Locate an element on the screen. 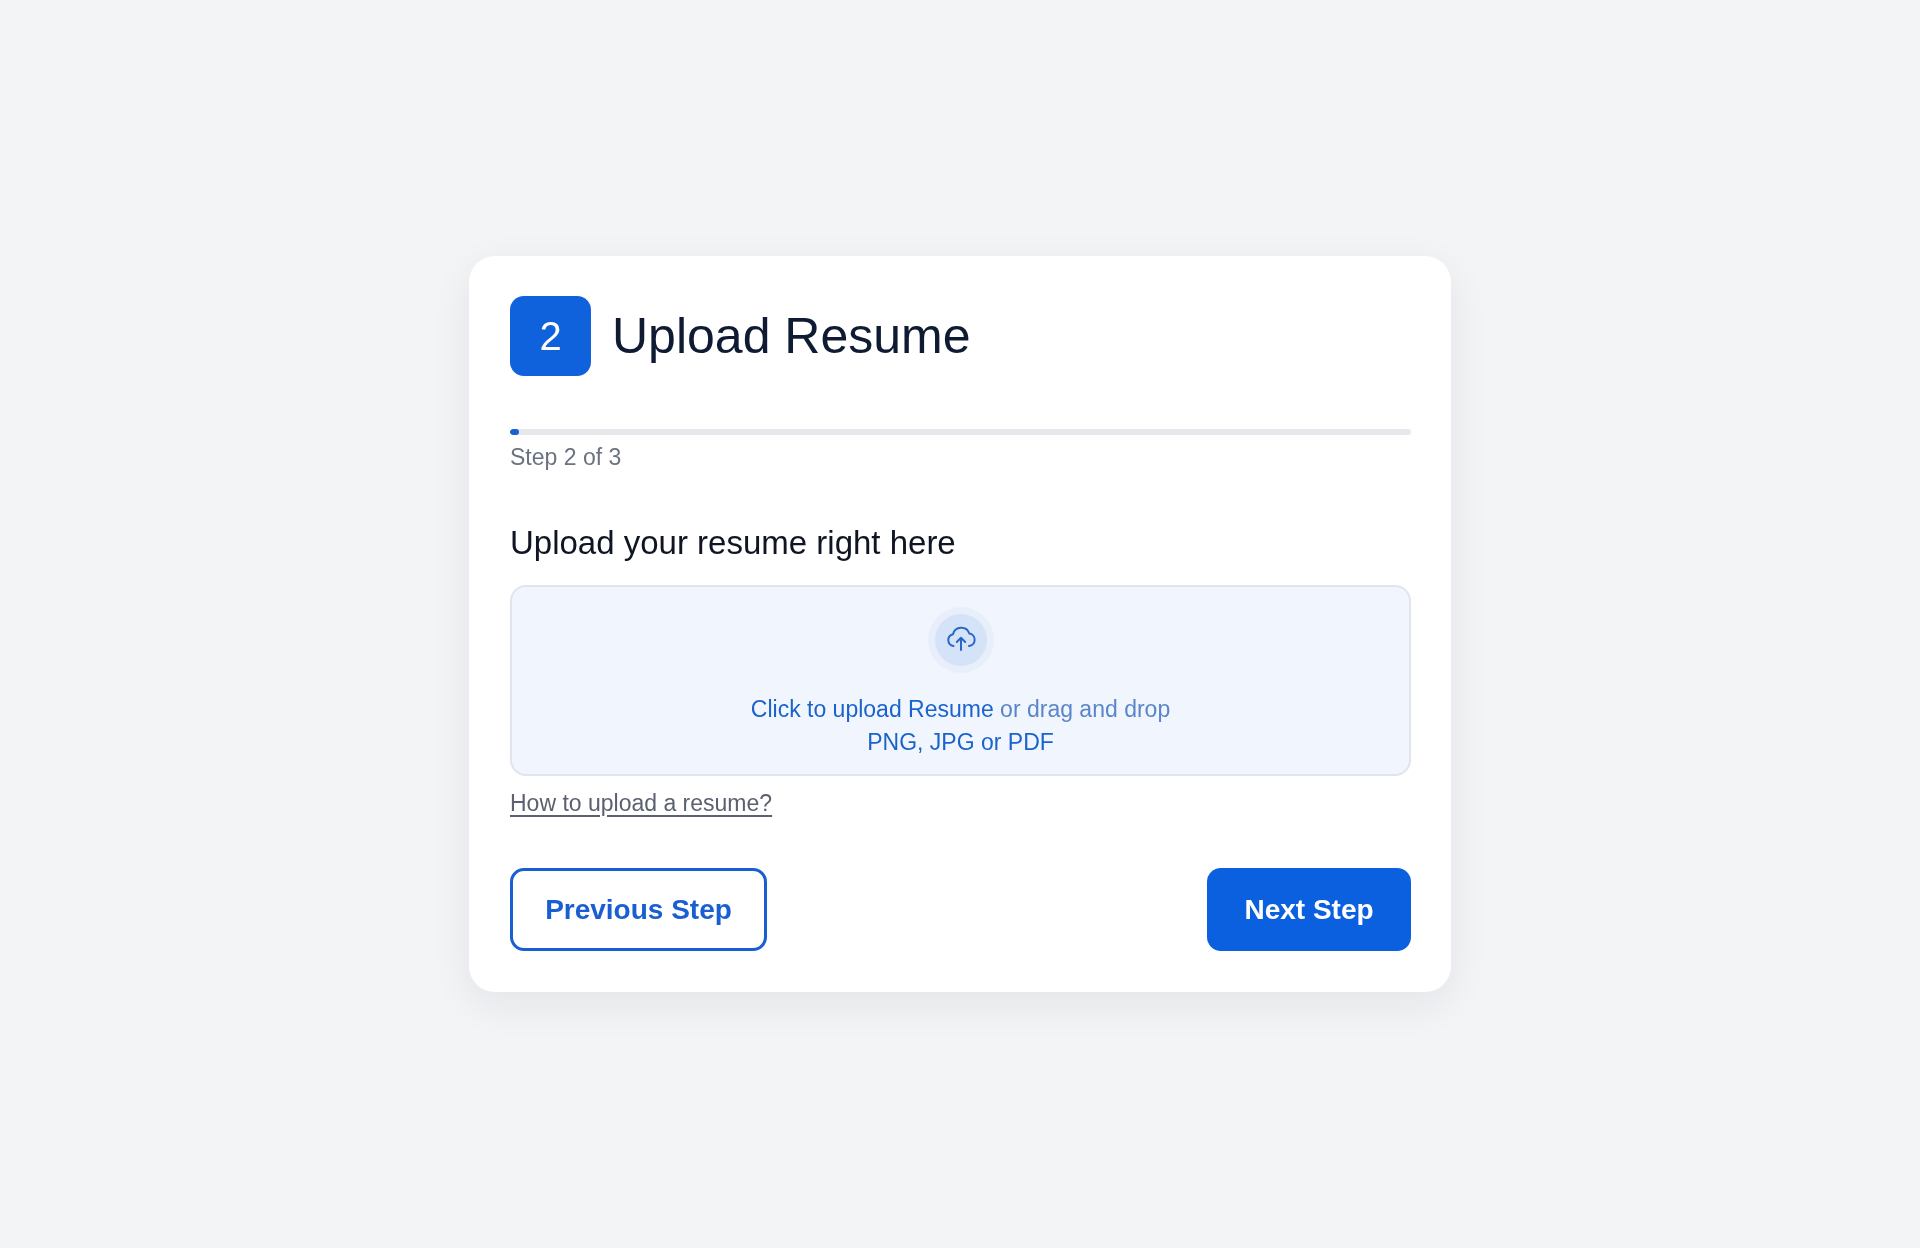 The height and width of the screenshot is (1248, 1920). card-title: Upload Resume is located at coordinates (791, 336).